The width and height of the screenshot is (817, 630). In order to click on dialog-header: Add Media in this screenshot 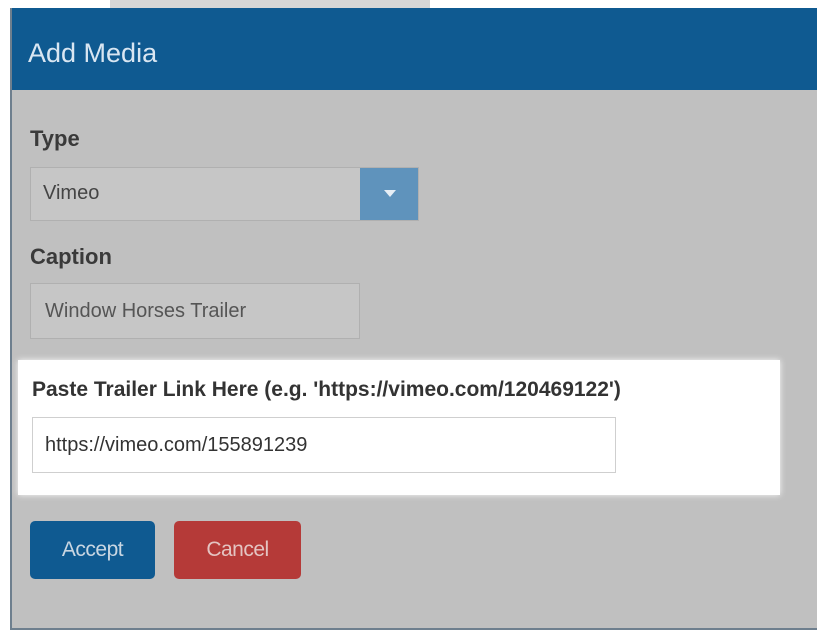, I will do `click(414, 49)`.